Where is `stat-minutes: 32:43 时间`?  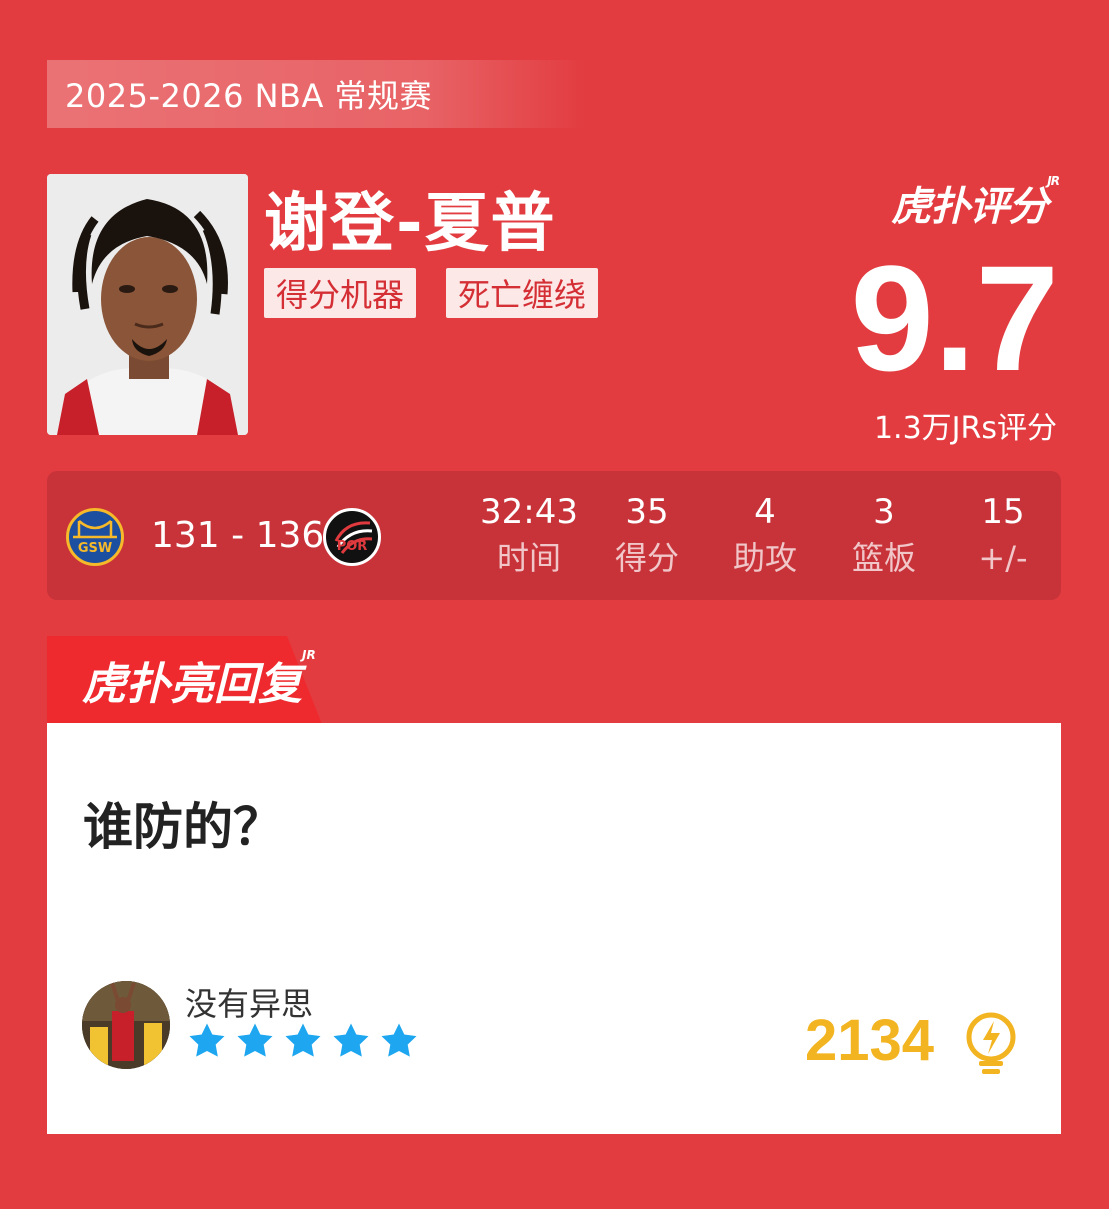 stat-minutes: 32:43 时间 is located at coordinates (529, 537).